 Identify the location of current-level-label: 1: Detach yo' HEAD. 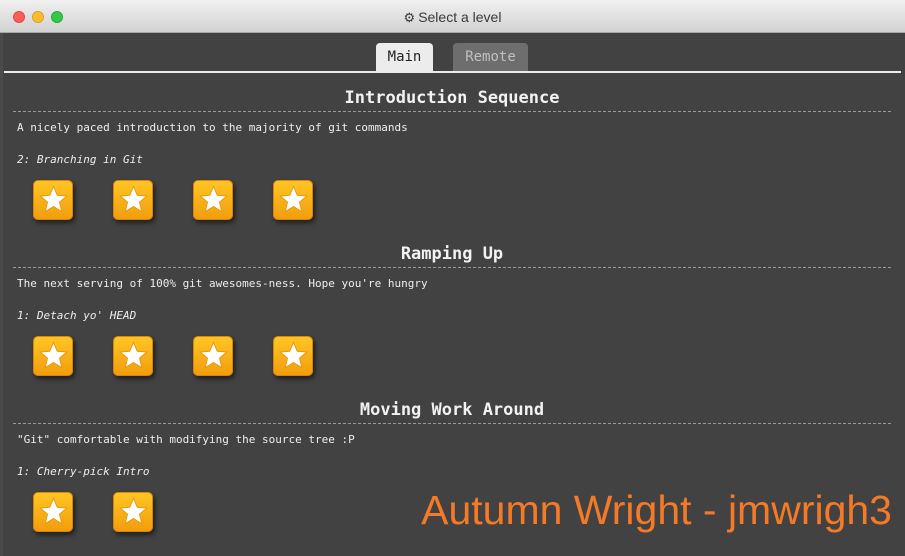
(77, 315).